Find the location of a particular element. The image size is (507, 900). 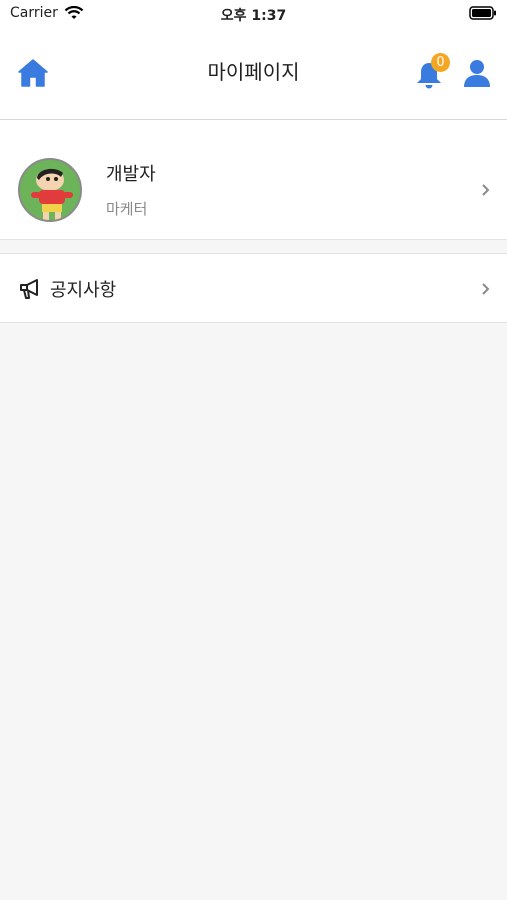

user-button is located at coordinates (477, 73).